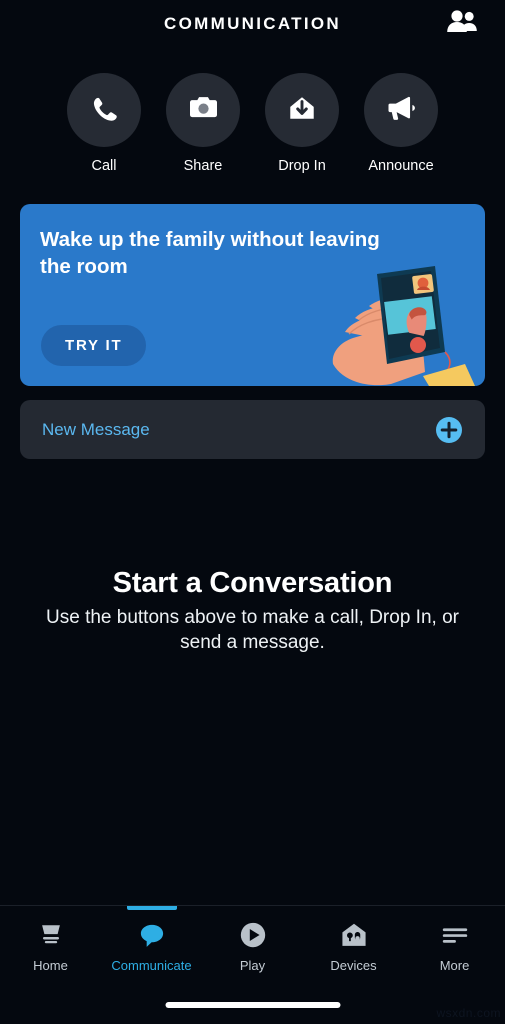 This screenshot has width=505, height=1024. I want to click on action-drop-in-circle, so click(302, 110).